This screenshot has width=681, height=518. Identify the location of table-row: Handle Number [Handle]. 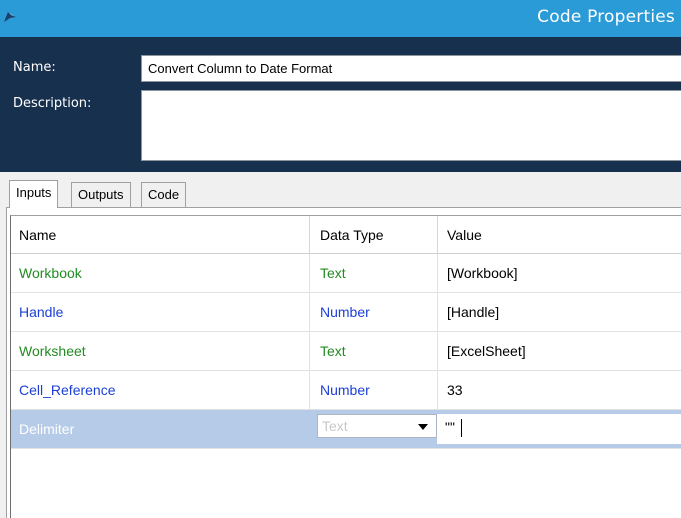
(346, 312).